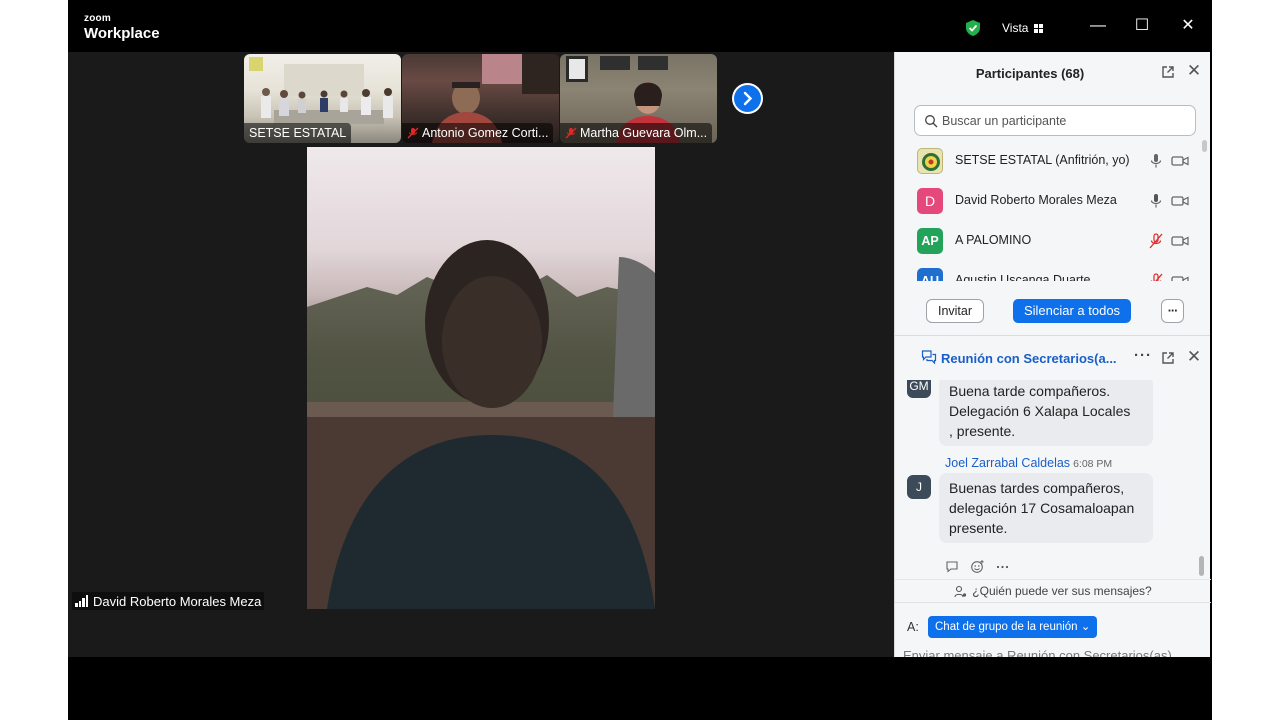  What do you see at coordinates (481, 424) in the screenshot?
I see `speaker-video-image` at bounding box center [481, 424].